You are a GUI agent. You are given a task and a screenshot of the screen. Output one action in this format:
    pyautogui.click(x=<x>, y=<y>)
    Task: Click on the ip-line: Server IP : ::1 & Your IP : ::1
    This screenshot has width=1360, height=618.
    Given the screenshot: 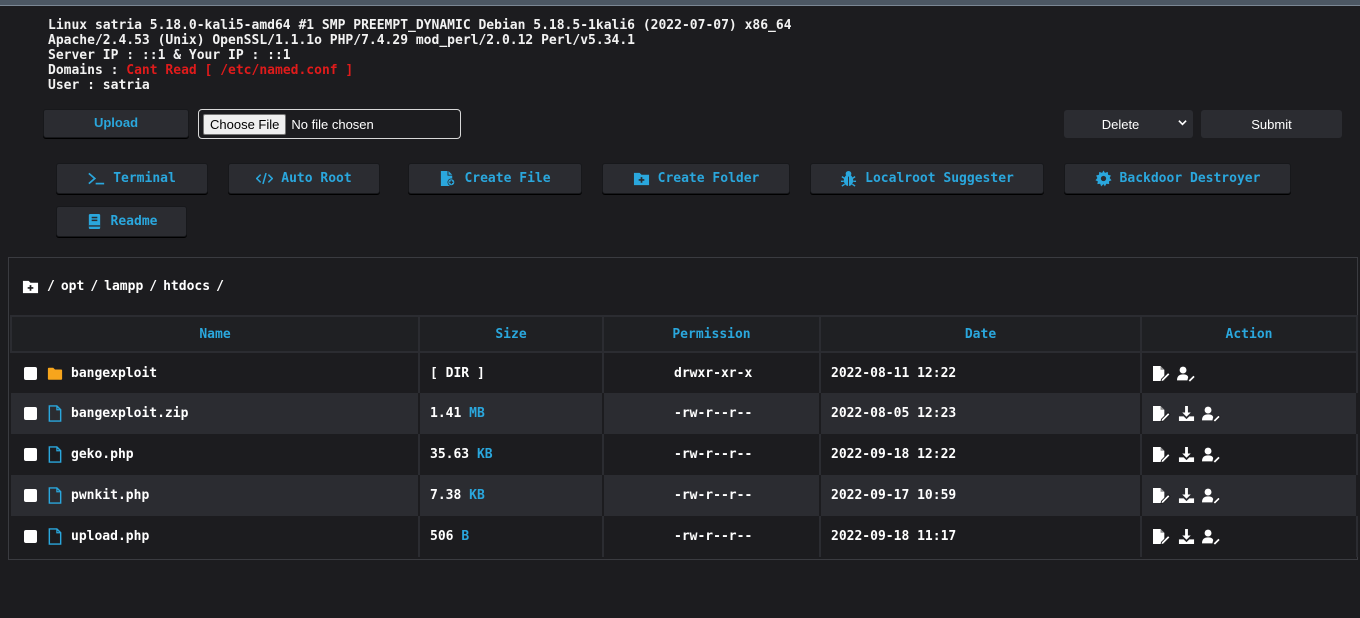 What is the action you would take?
    pyautogui.click(x=169, y=55)
    